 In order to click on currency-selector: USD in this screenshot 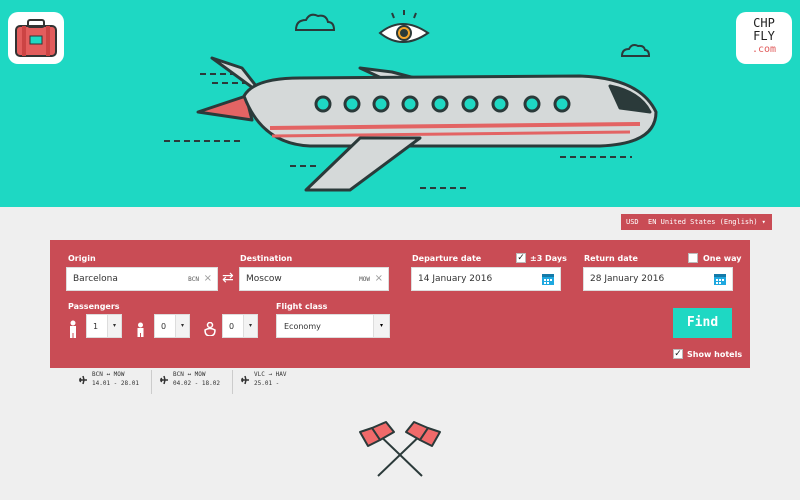, I will do `click(632, 222)`.